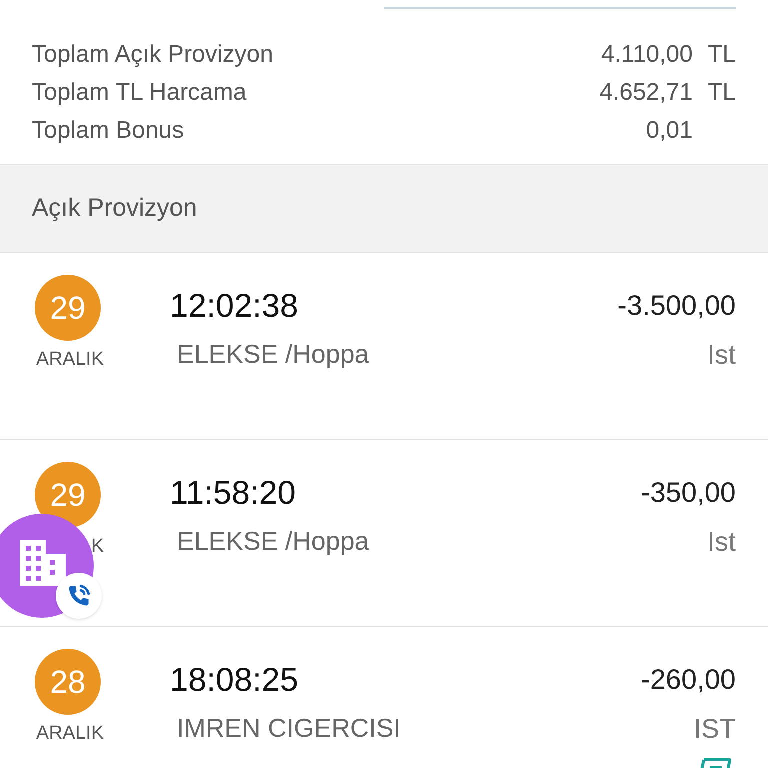 The image size is (768, 768). What do you see at coordinates (97, 547) in the screenshot?
I see `month-label: K` at bounding box center [97, 547].